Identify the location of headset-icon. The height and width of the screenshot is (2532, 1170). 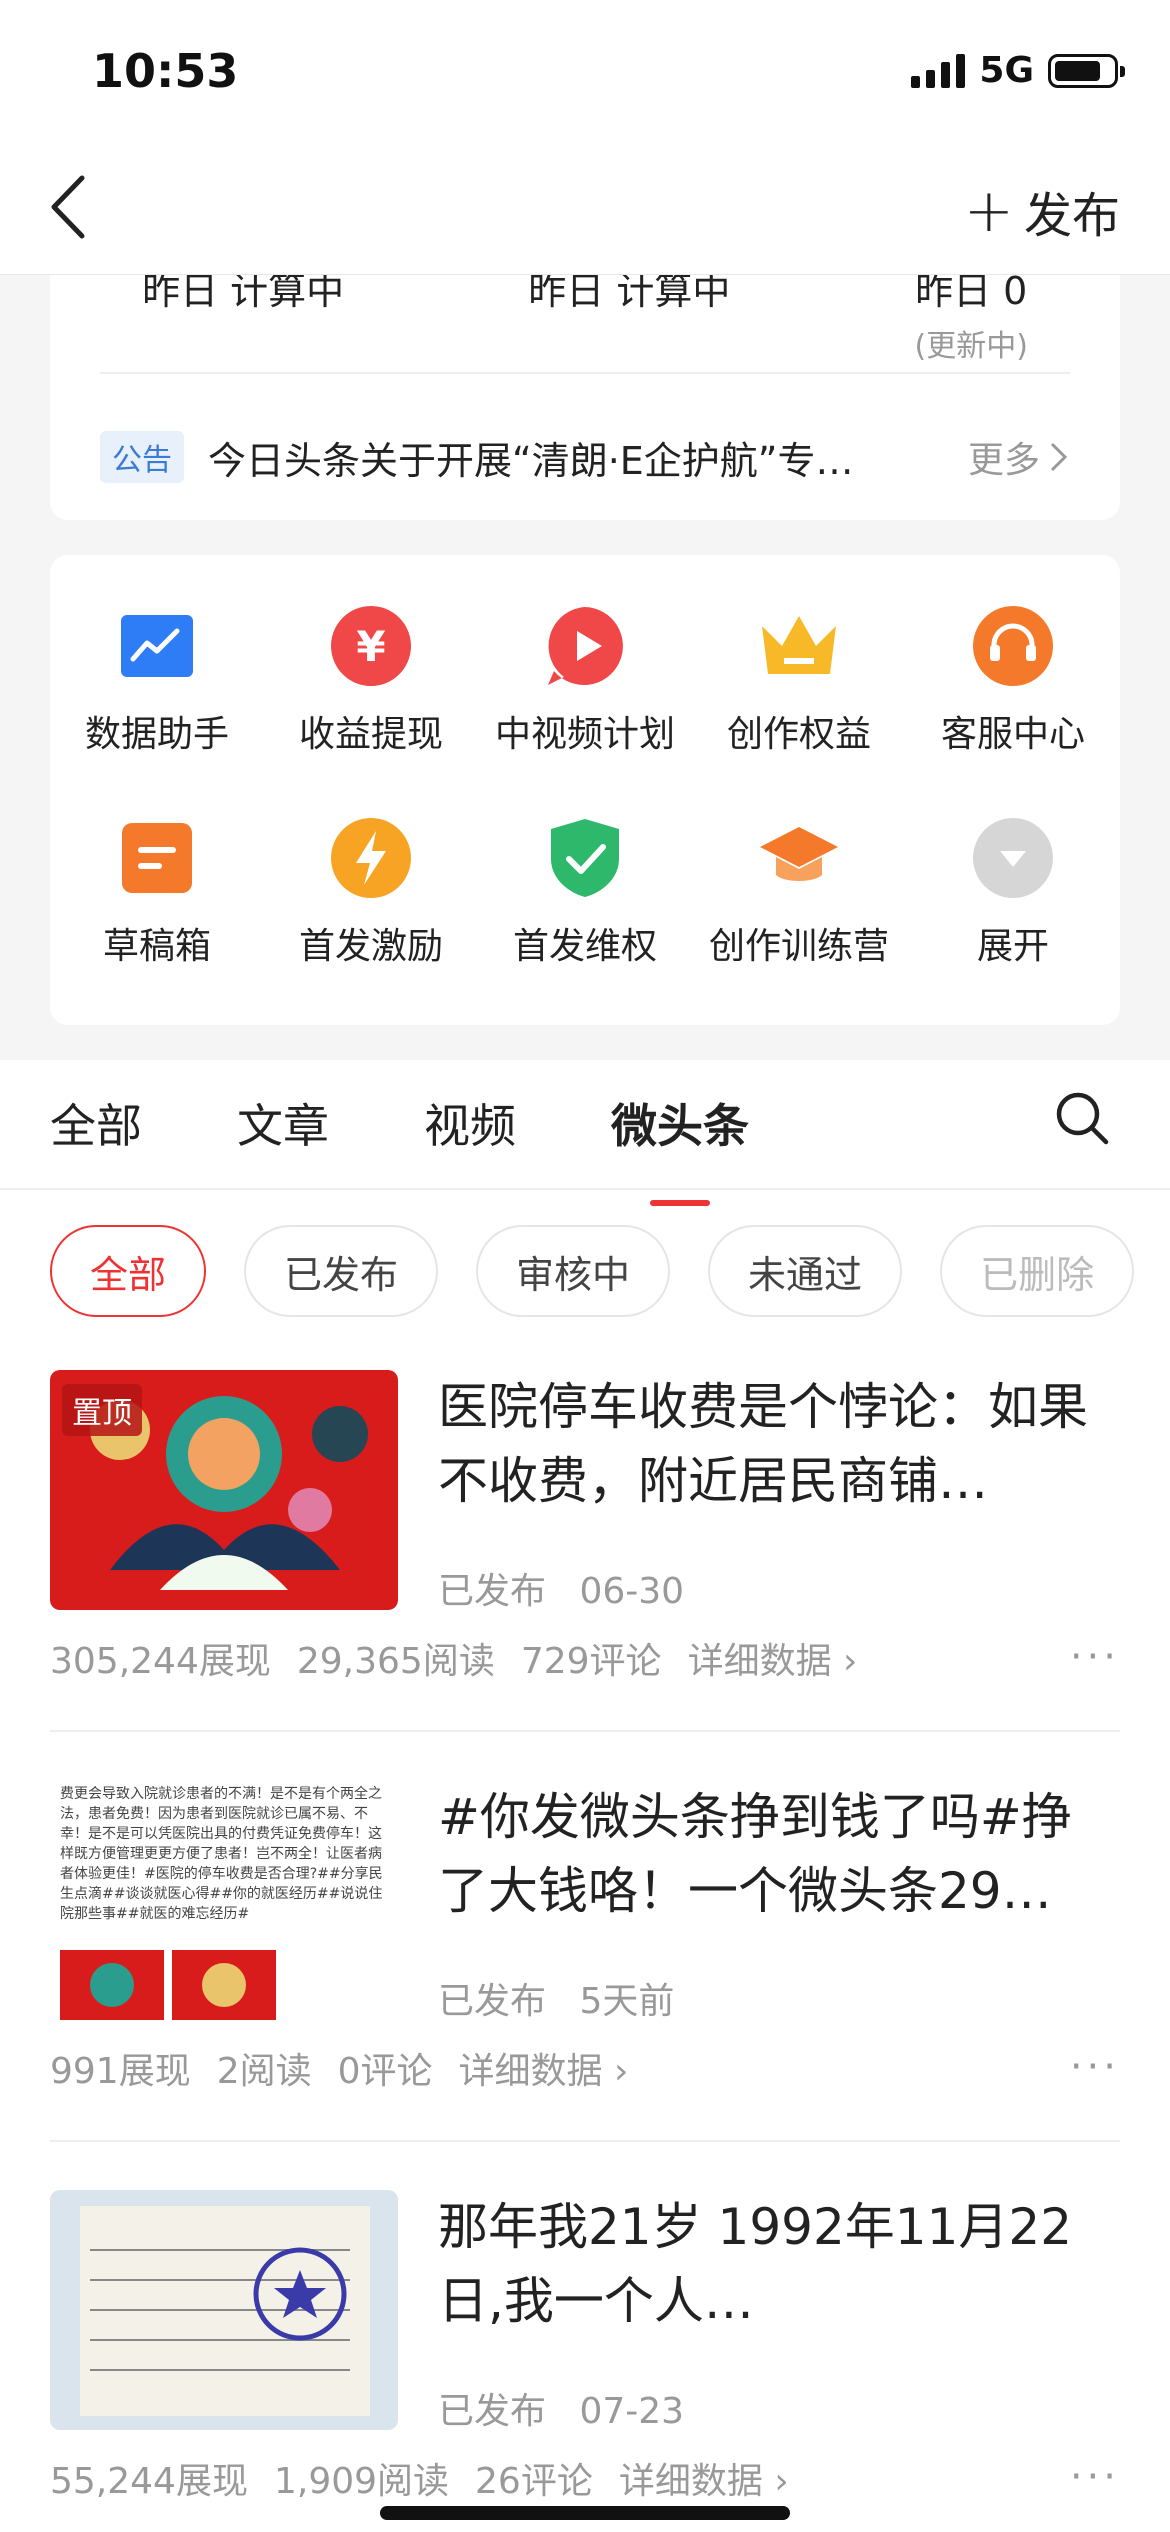
(1013, 646).